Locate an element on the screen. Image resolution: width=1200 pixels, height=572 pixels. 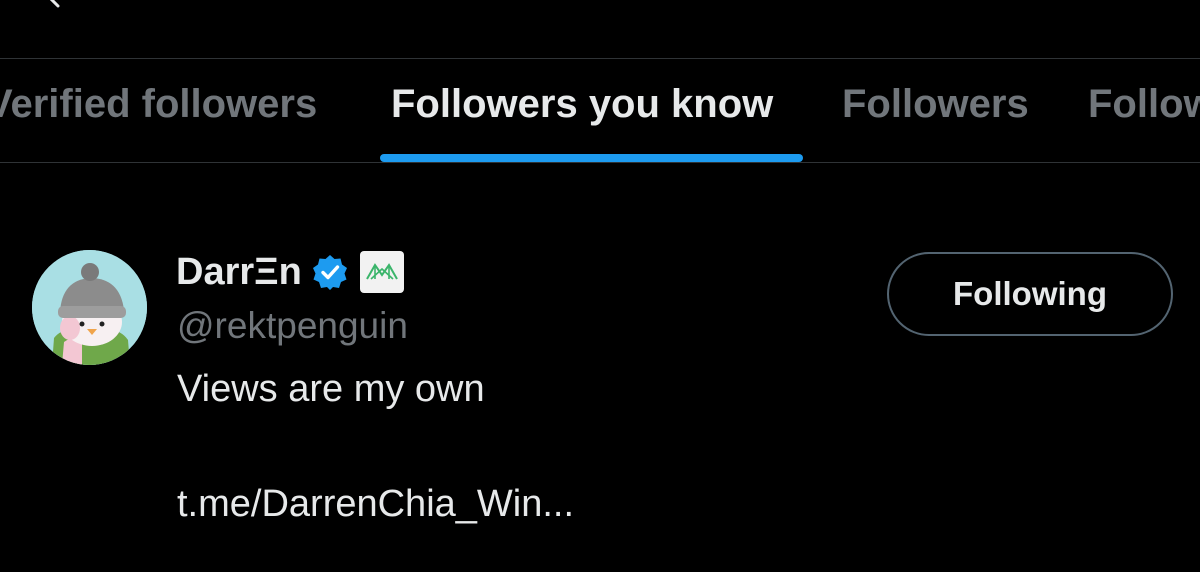
user-handle: @rektpenguin is located at coordinates (292, 325).